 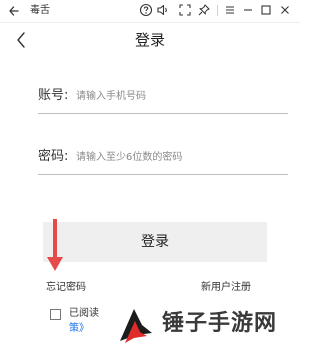 What do you see at coordinates (136, 326) in the screenshot?
I see `watermark-logo-icon` at bounding box center [136, 326].